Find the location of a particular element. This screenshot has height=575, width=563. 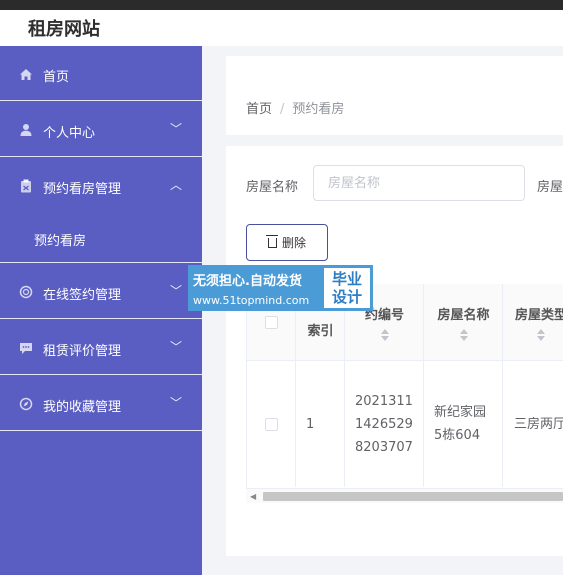

sidebar-item-favorites-management: 我的收藏管理 ﹀ is located at coordinates (101, 403).